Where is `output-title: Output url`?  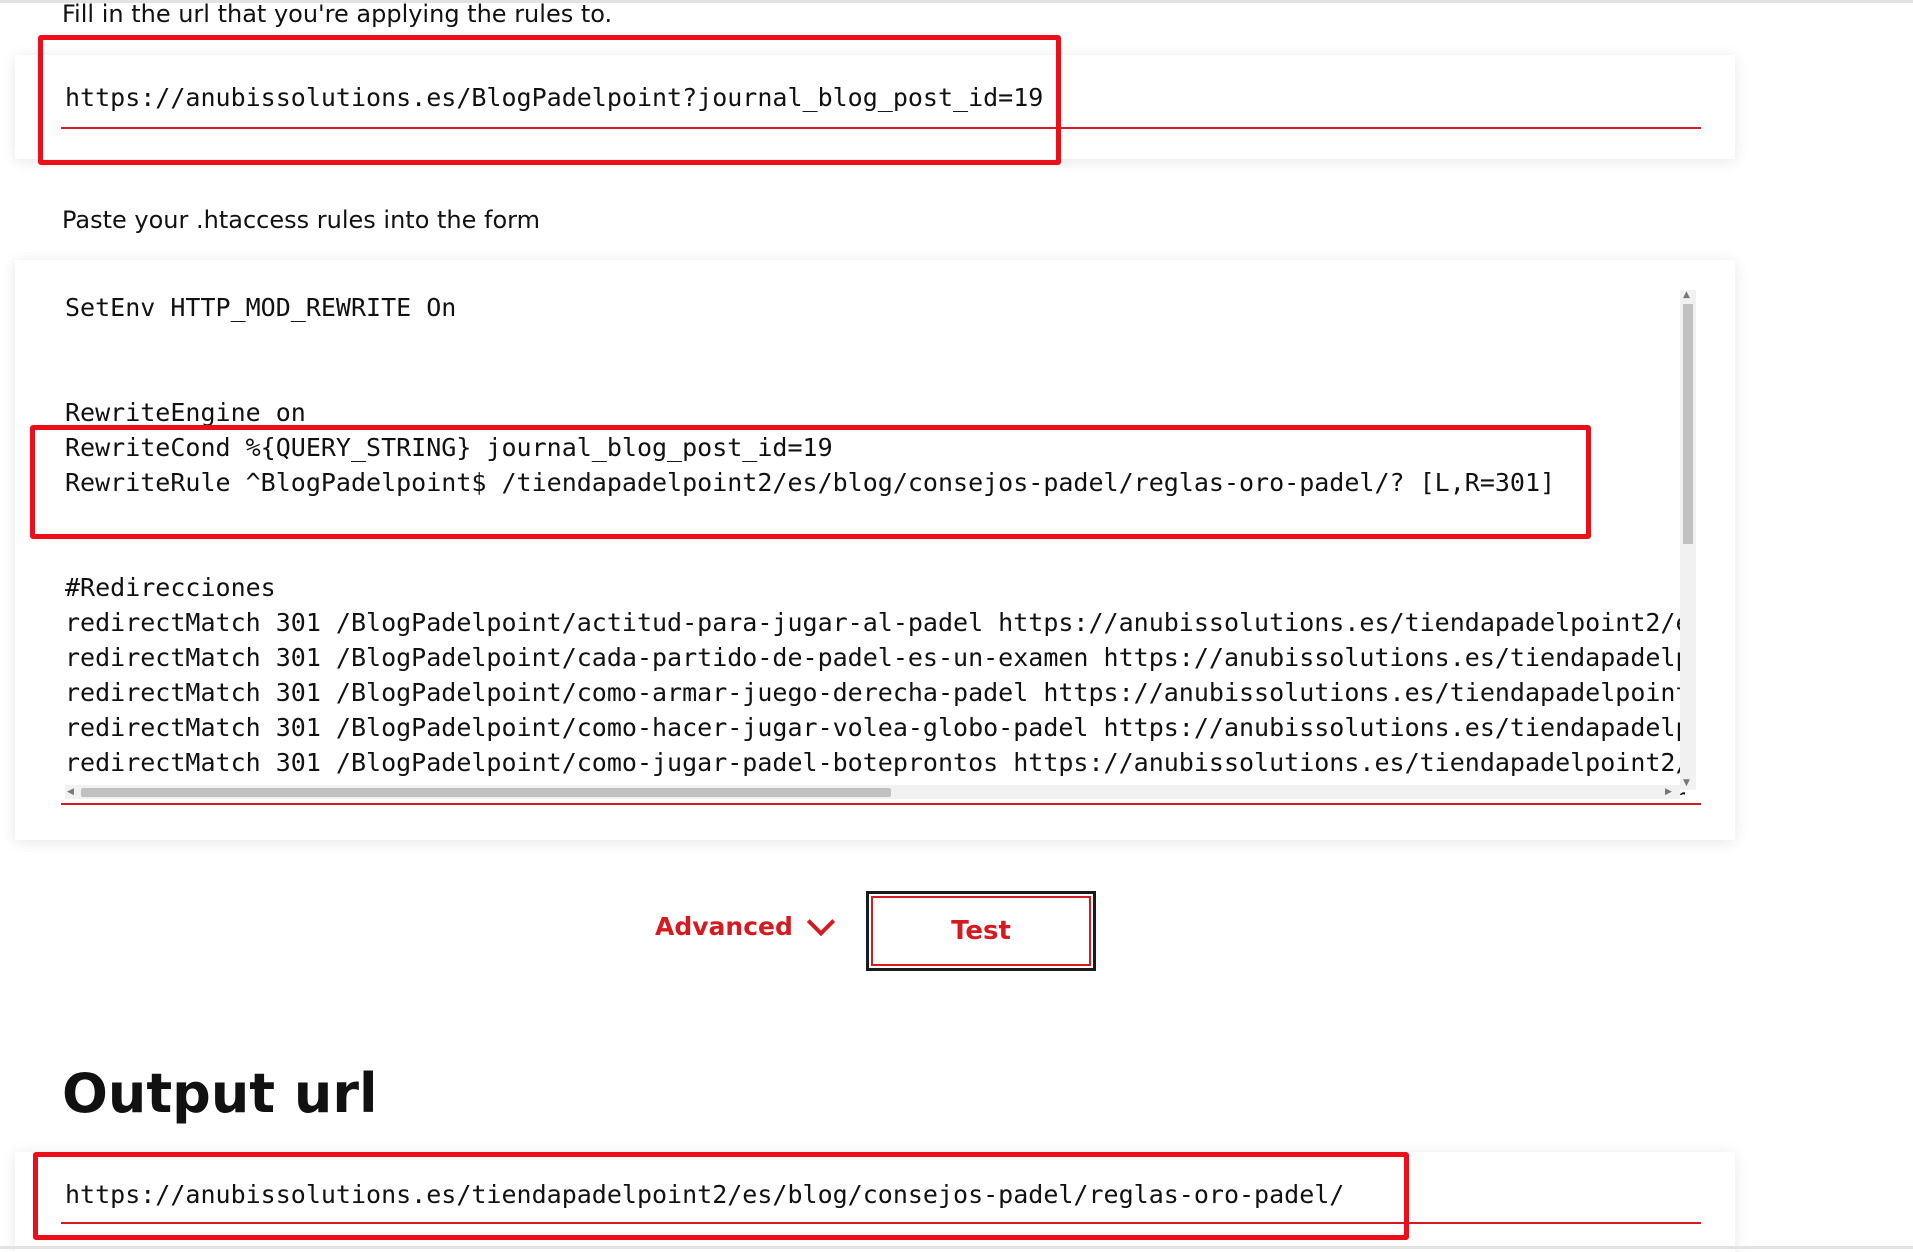 output-title: Output url is located at coordinates (220, 1093).